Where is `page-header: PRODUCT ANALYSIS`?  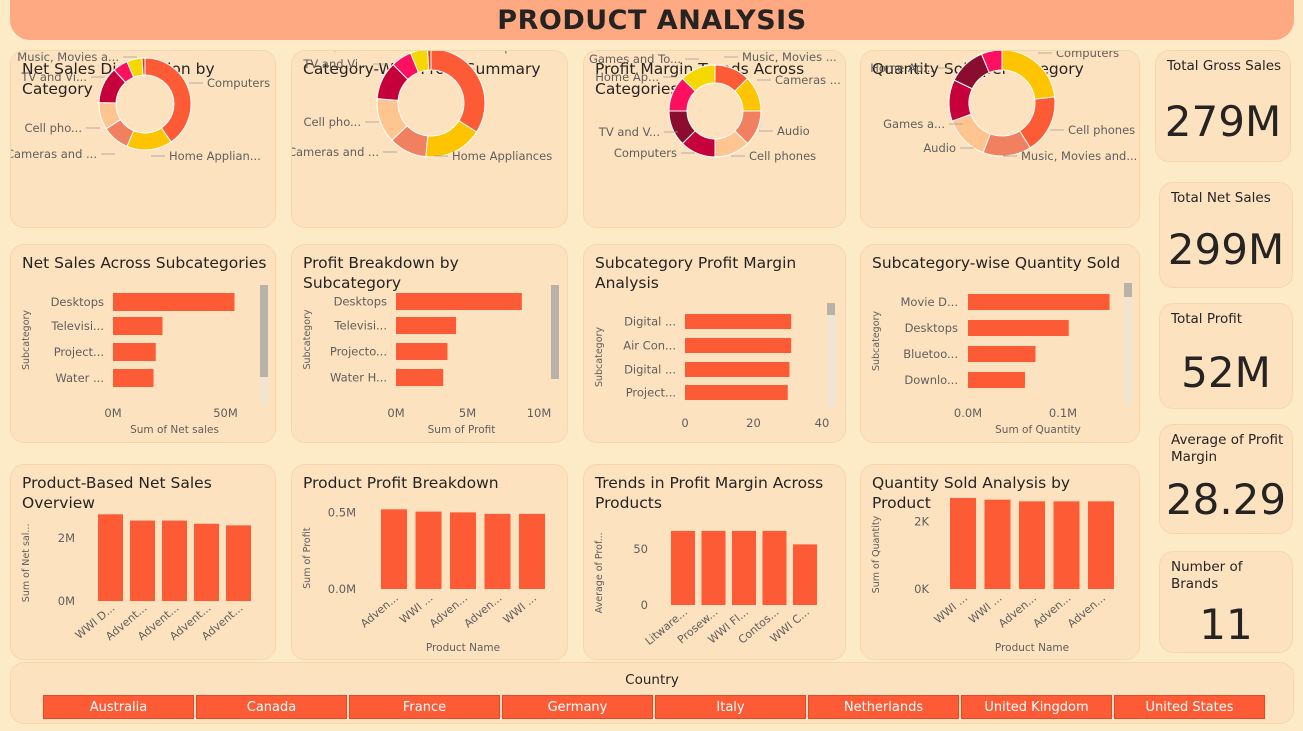
page-header: PRODUCT ANALYSIS is located at coordinates (652, 20).